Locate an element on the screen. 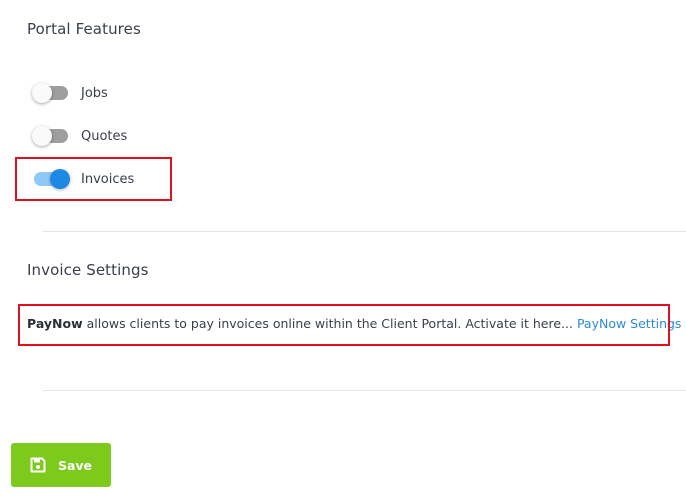 The width and height of the screenshot is (686, 497). jobs-toggle-label: Jobs is located at coordinates (94, 93).